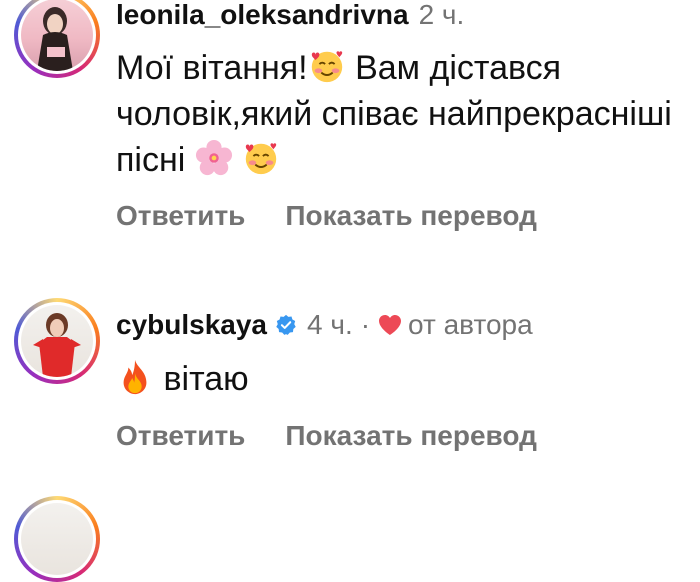 This screenshot has width=700, height=582. I want to click on timestamp: 4 ч., so click(330, 324).